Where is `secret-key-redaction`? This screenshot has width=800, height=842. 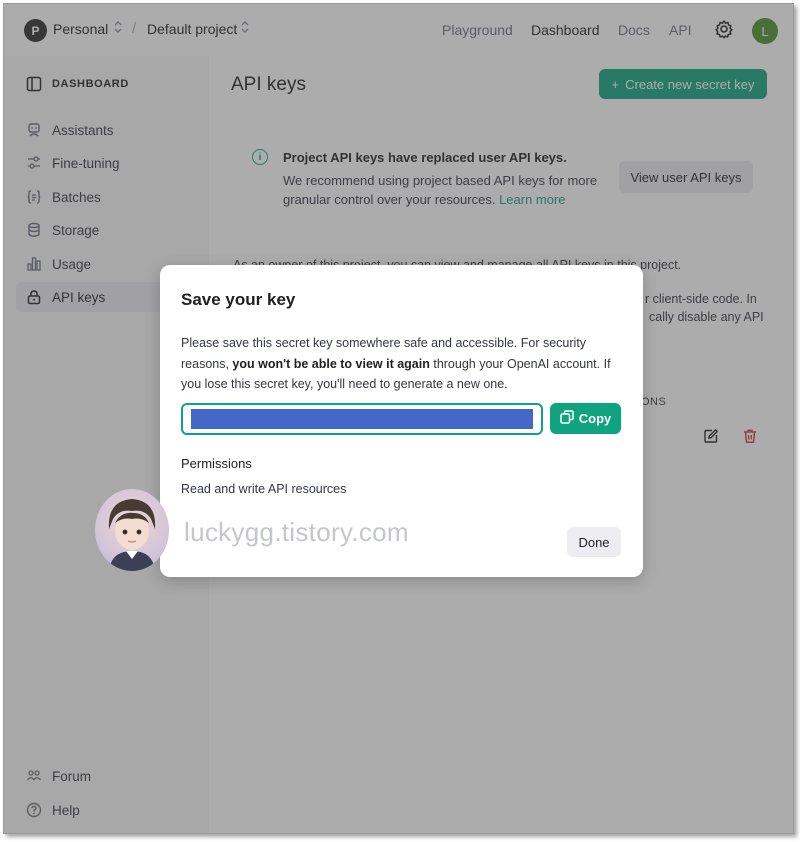
secret-key-redaction is located at coordinates (362, 419).